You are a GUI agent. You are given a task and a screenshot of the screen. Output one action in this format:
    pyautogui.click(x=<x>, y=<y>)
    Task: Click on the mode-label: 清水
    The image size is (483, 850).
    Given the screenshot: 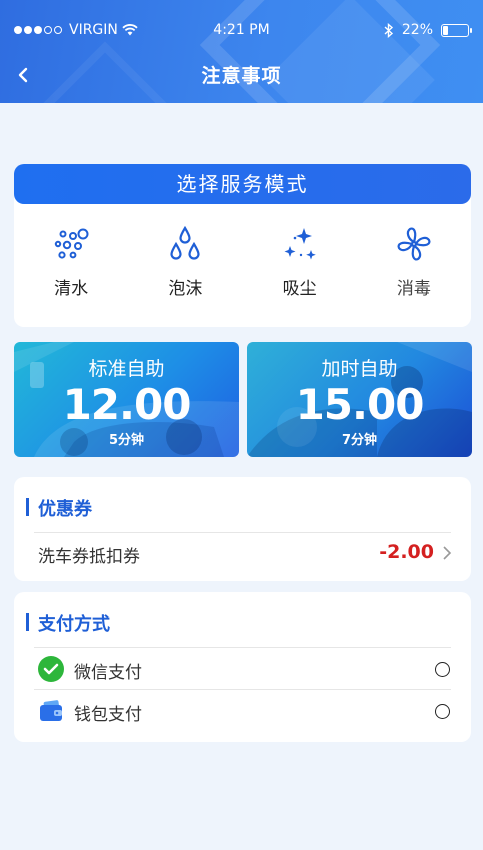 What is the action you would take?
    pyautogui.click(x=71, y=289)
    